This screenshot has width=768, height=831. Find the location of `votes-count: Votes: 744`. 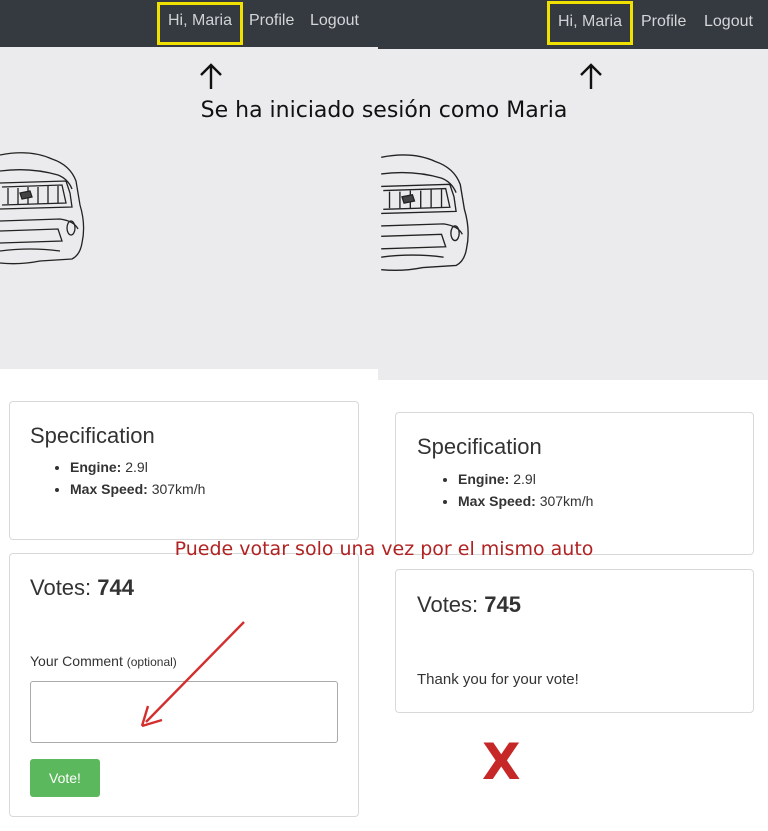

votes-count: Votes: 744 is located at coordinates (82, 587).